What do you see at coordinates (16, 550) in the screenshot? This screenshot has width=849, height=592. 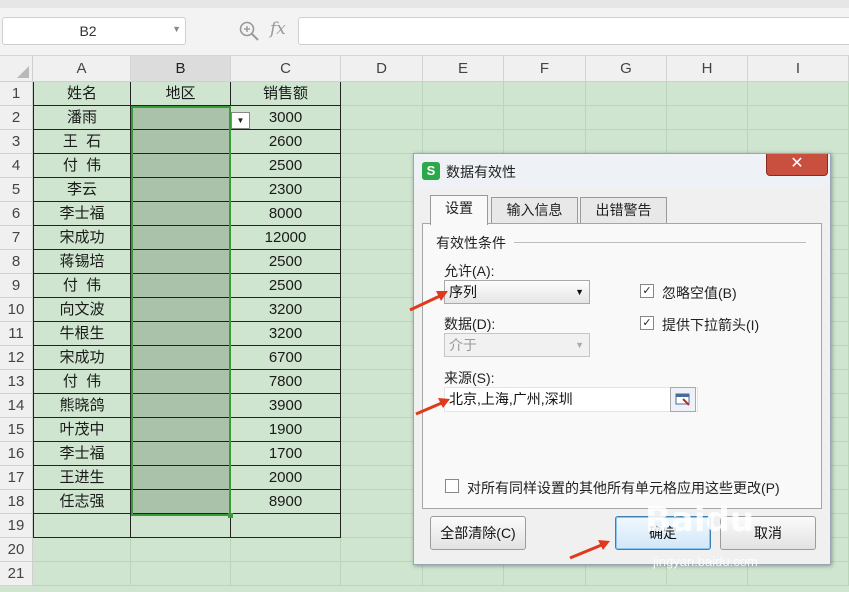 I see `row-header: 20` at bounding box center [16, 550].